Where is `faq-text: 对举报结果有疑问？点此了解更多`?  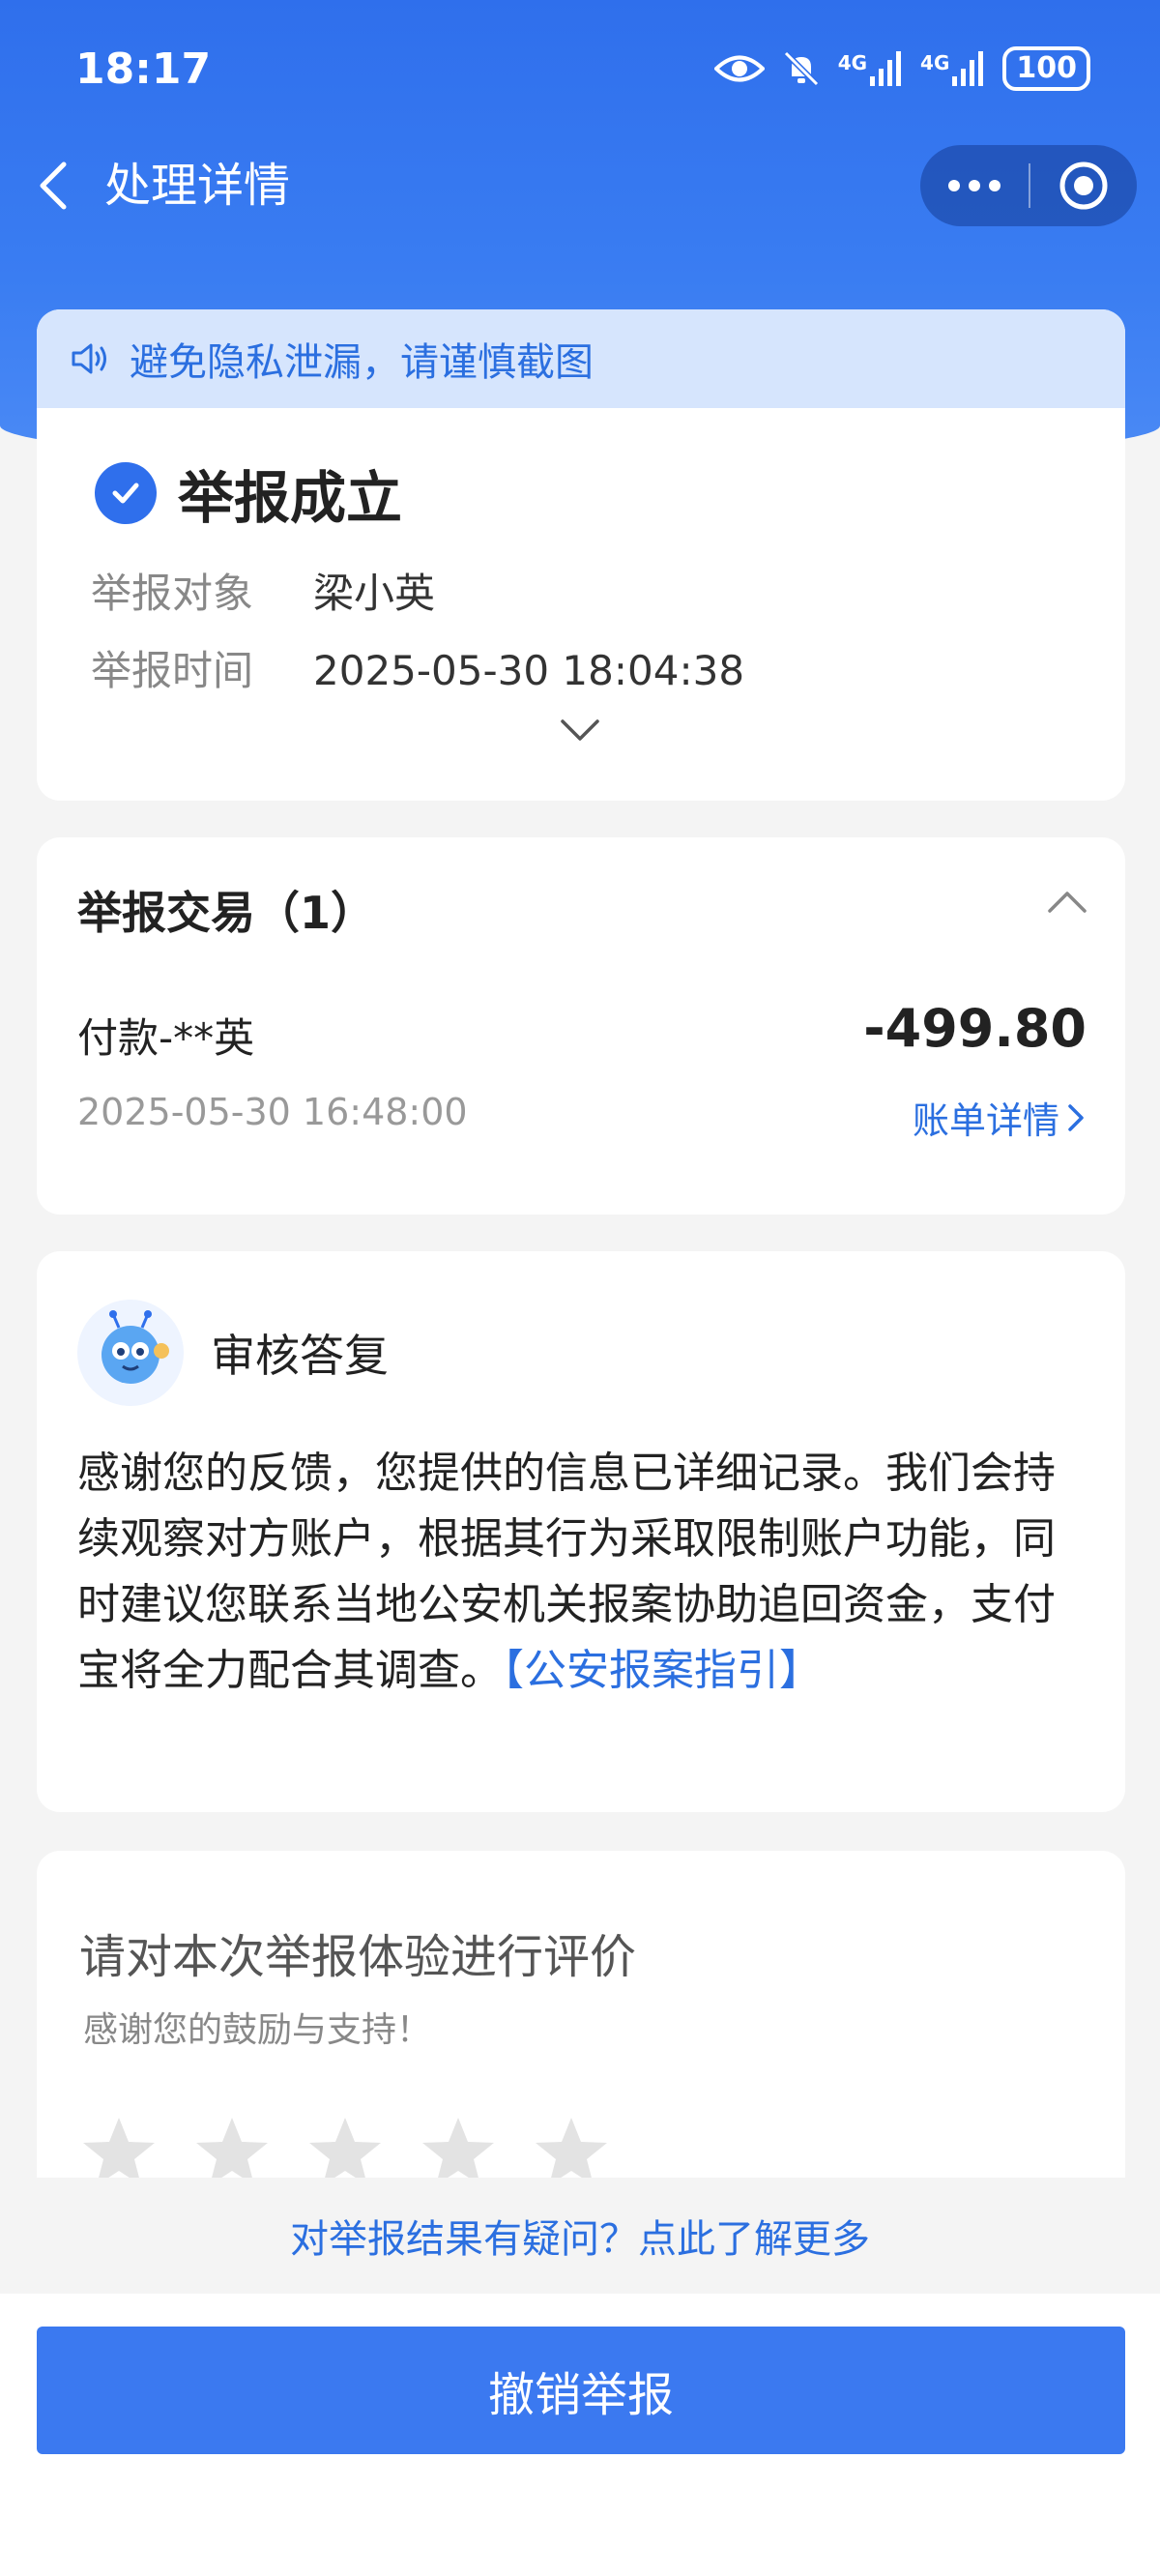 faq-text: 对举报结果有疑问？点此了解更多 is located at coordinates (580, 2239).